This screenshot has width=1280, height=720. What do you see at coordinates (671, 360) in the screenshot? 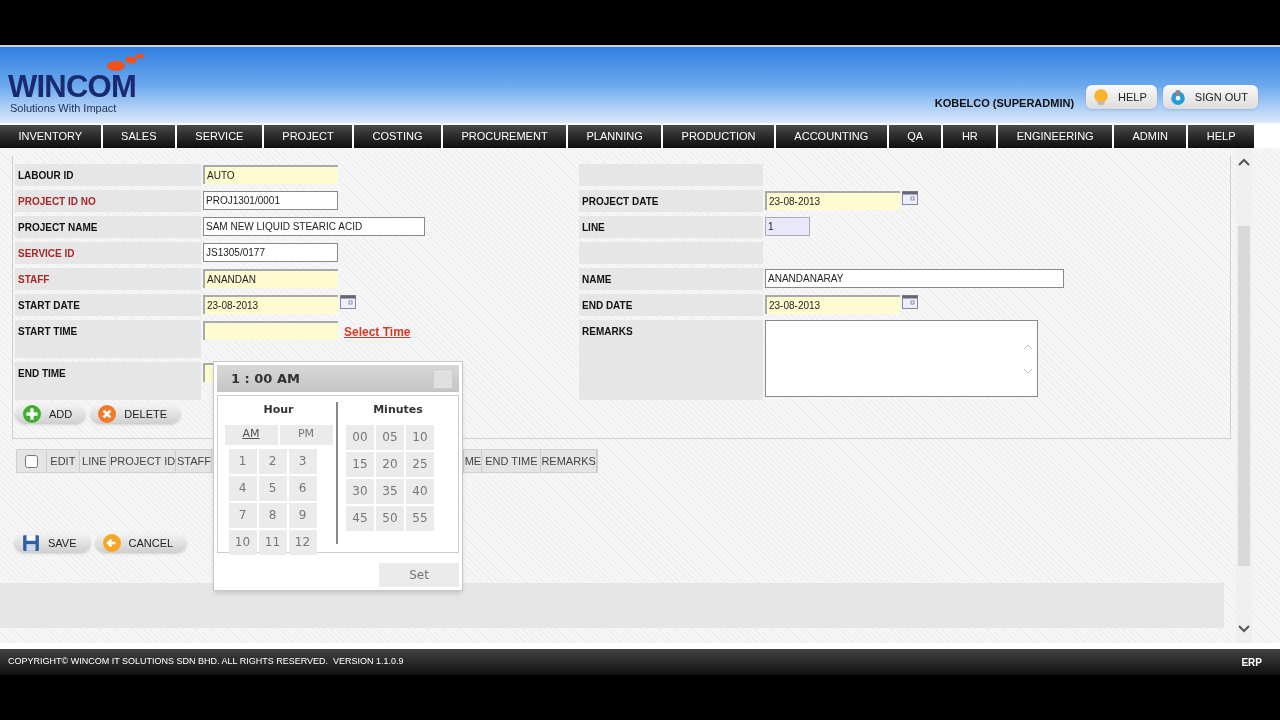
I see `field-label: REMARKS` at bounding box center [671, 360].